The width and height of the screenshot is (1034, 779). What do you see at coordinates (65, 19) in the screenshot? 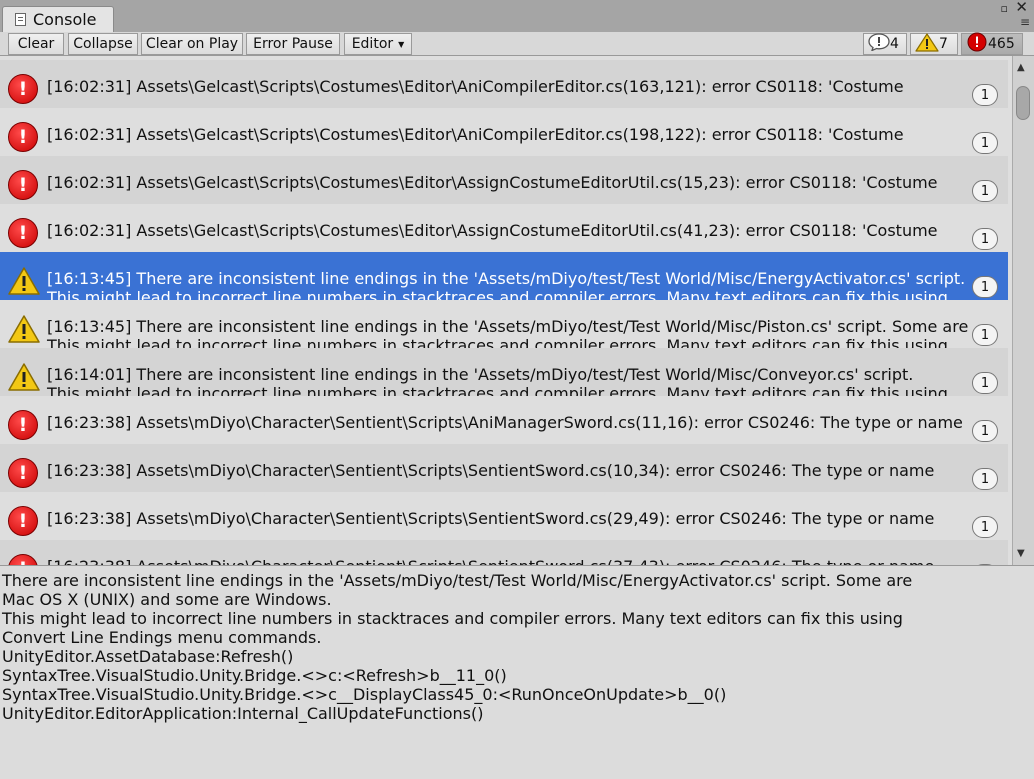
I see `tab-label: Console` at bounding box center [65, 19].